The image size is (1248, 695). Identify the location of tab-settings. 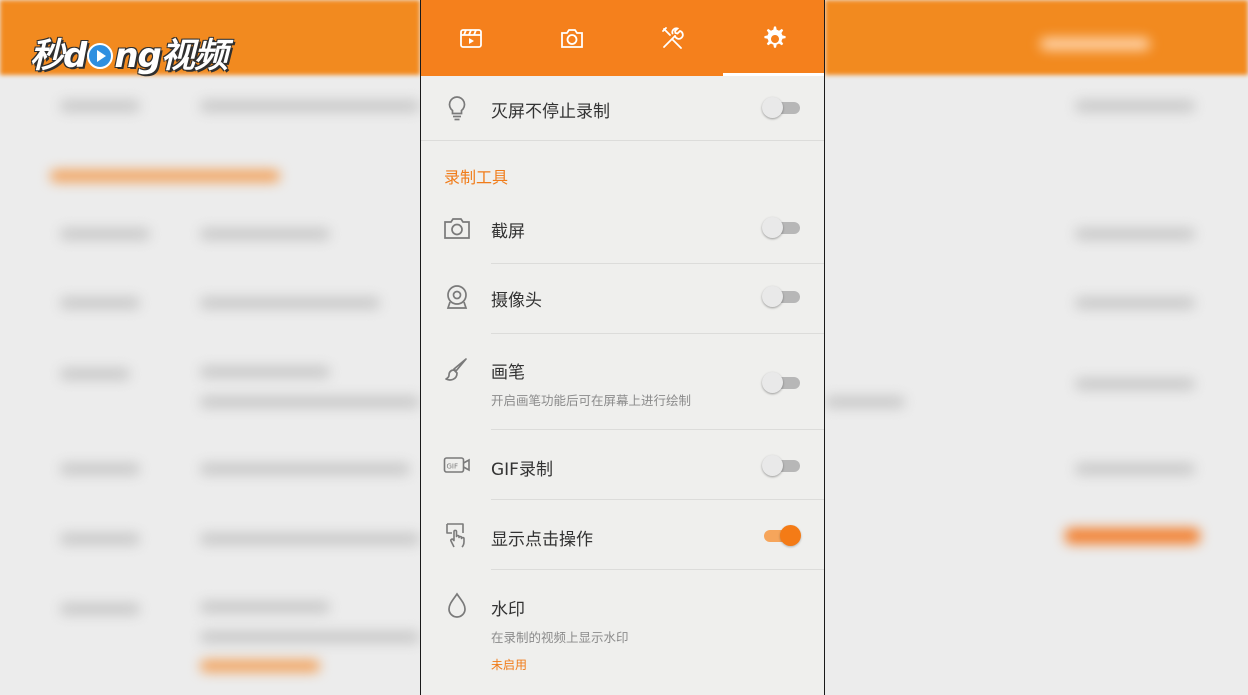
(773, 38).